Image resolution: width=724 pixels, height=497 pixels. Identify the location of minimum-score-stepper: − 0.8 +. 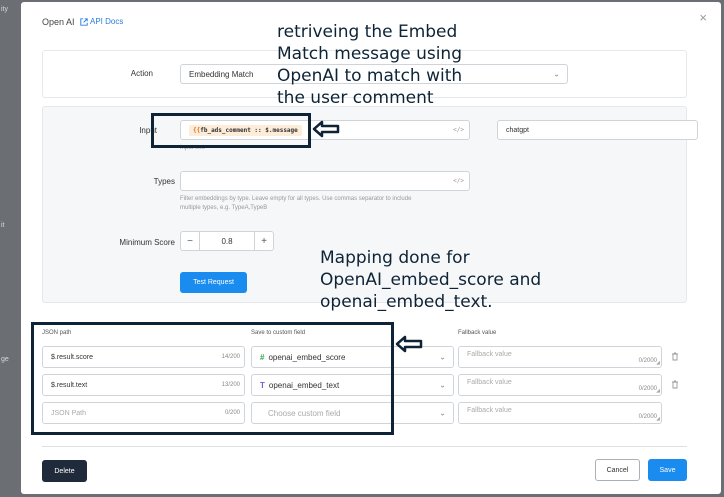
(227, 241).